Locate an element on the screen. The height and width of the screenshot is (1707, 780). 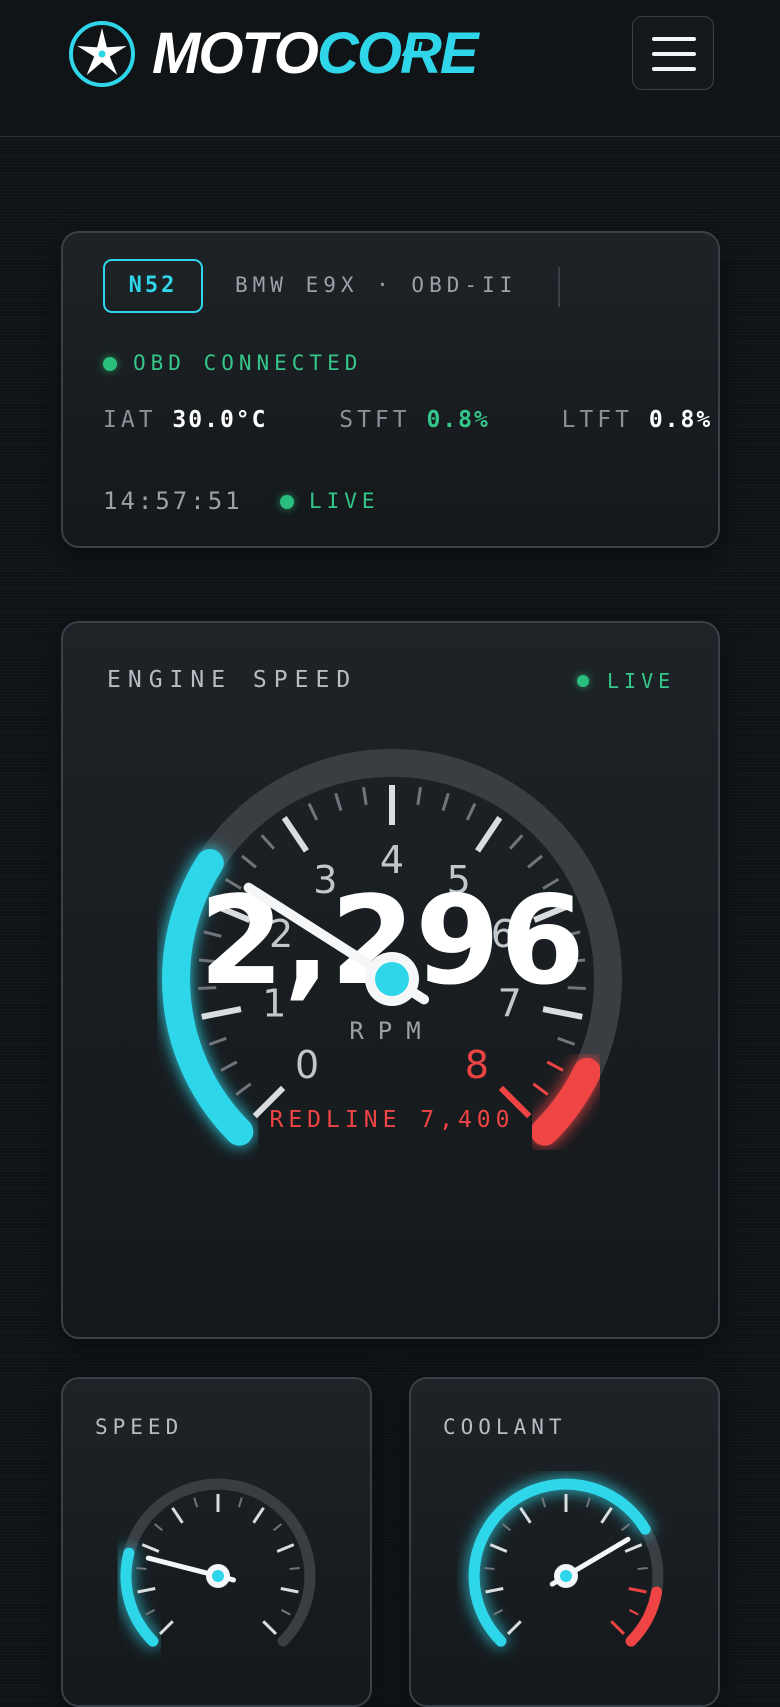
gauge-scale-label: 0 is located at coordinates (307, 1065).